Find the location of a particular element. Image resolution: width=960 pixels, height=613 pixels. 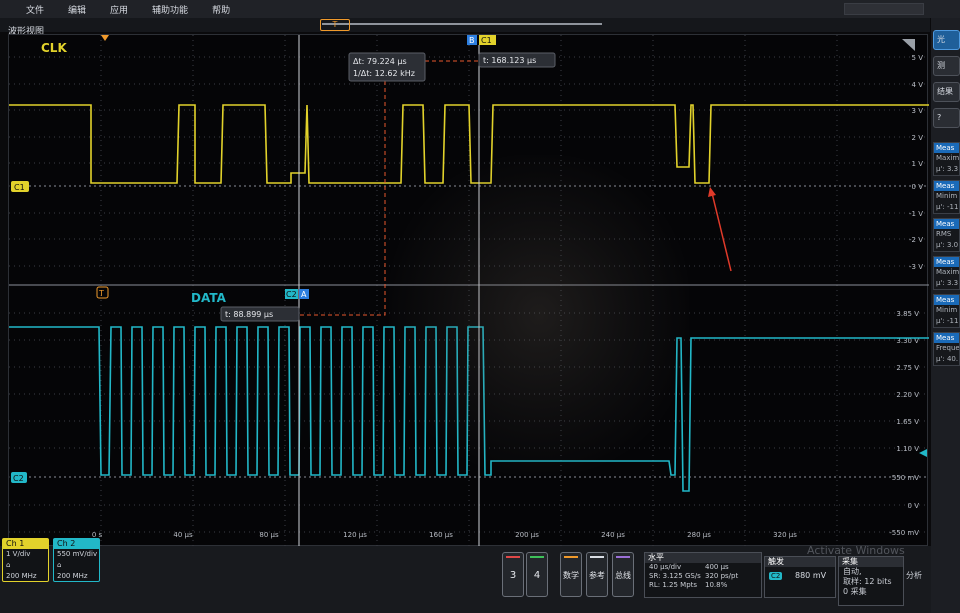

menu-bar: 文件 编辑 应用 辅助功能 帮助 is located at coordinates (480, 9).